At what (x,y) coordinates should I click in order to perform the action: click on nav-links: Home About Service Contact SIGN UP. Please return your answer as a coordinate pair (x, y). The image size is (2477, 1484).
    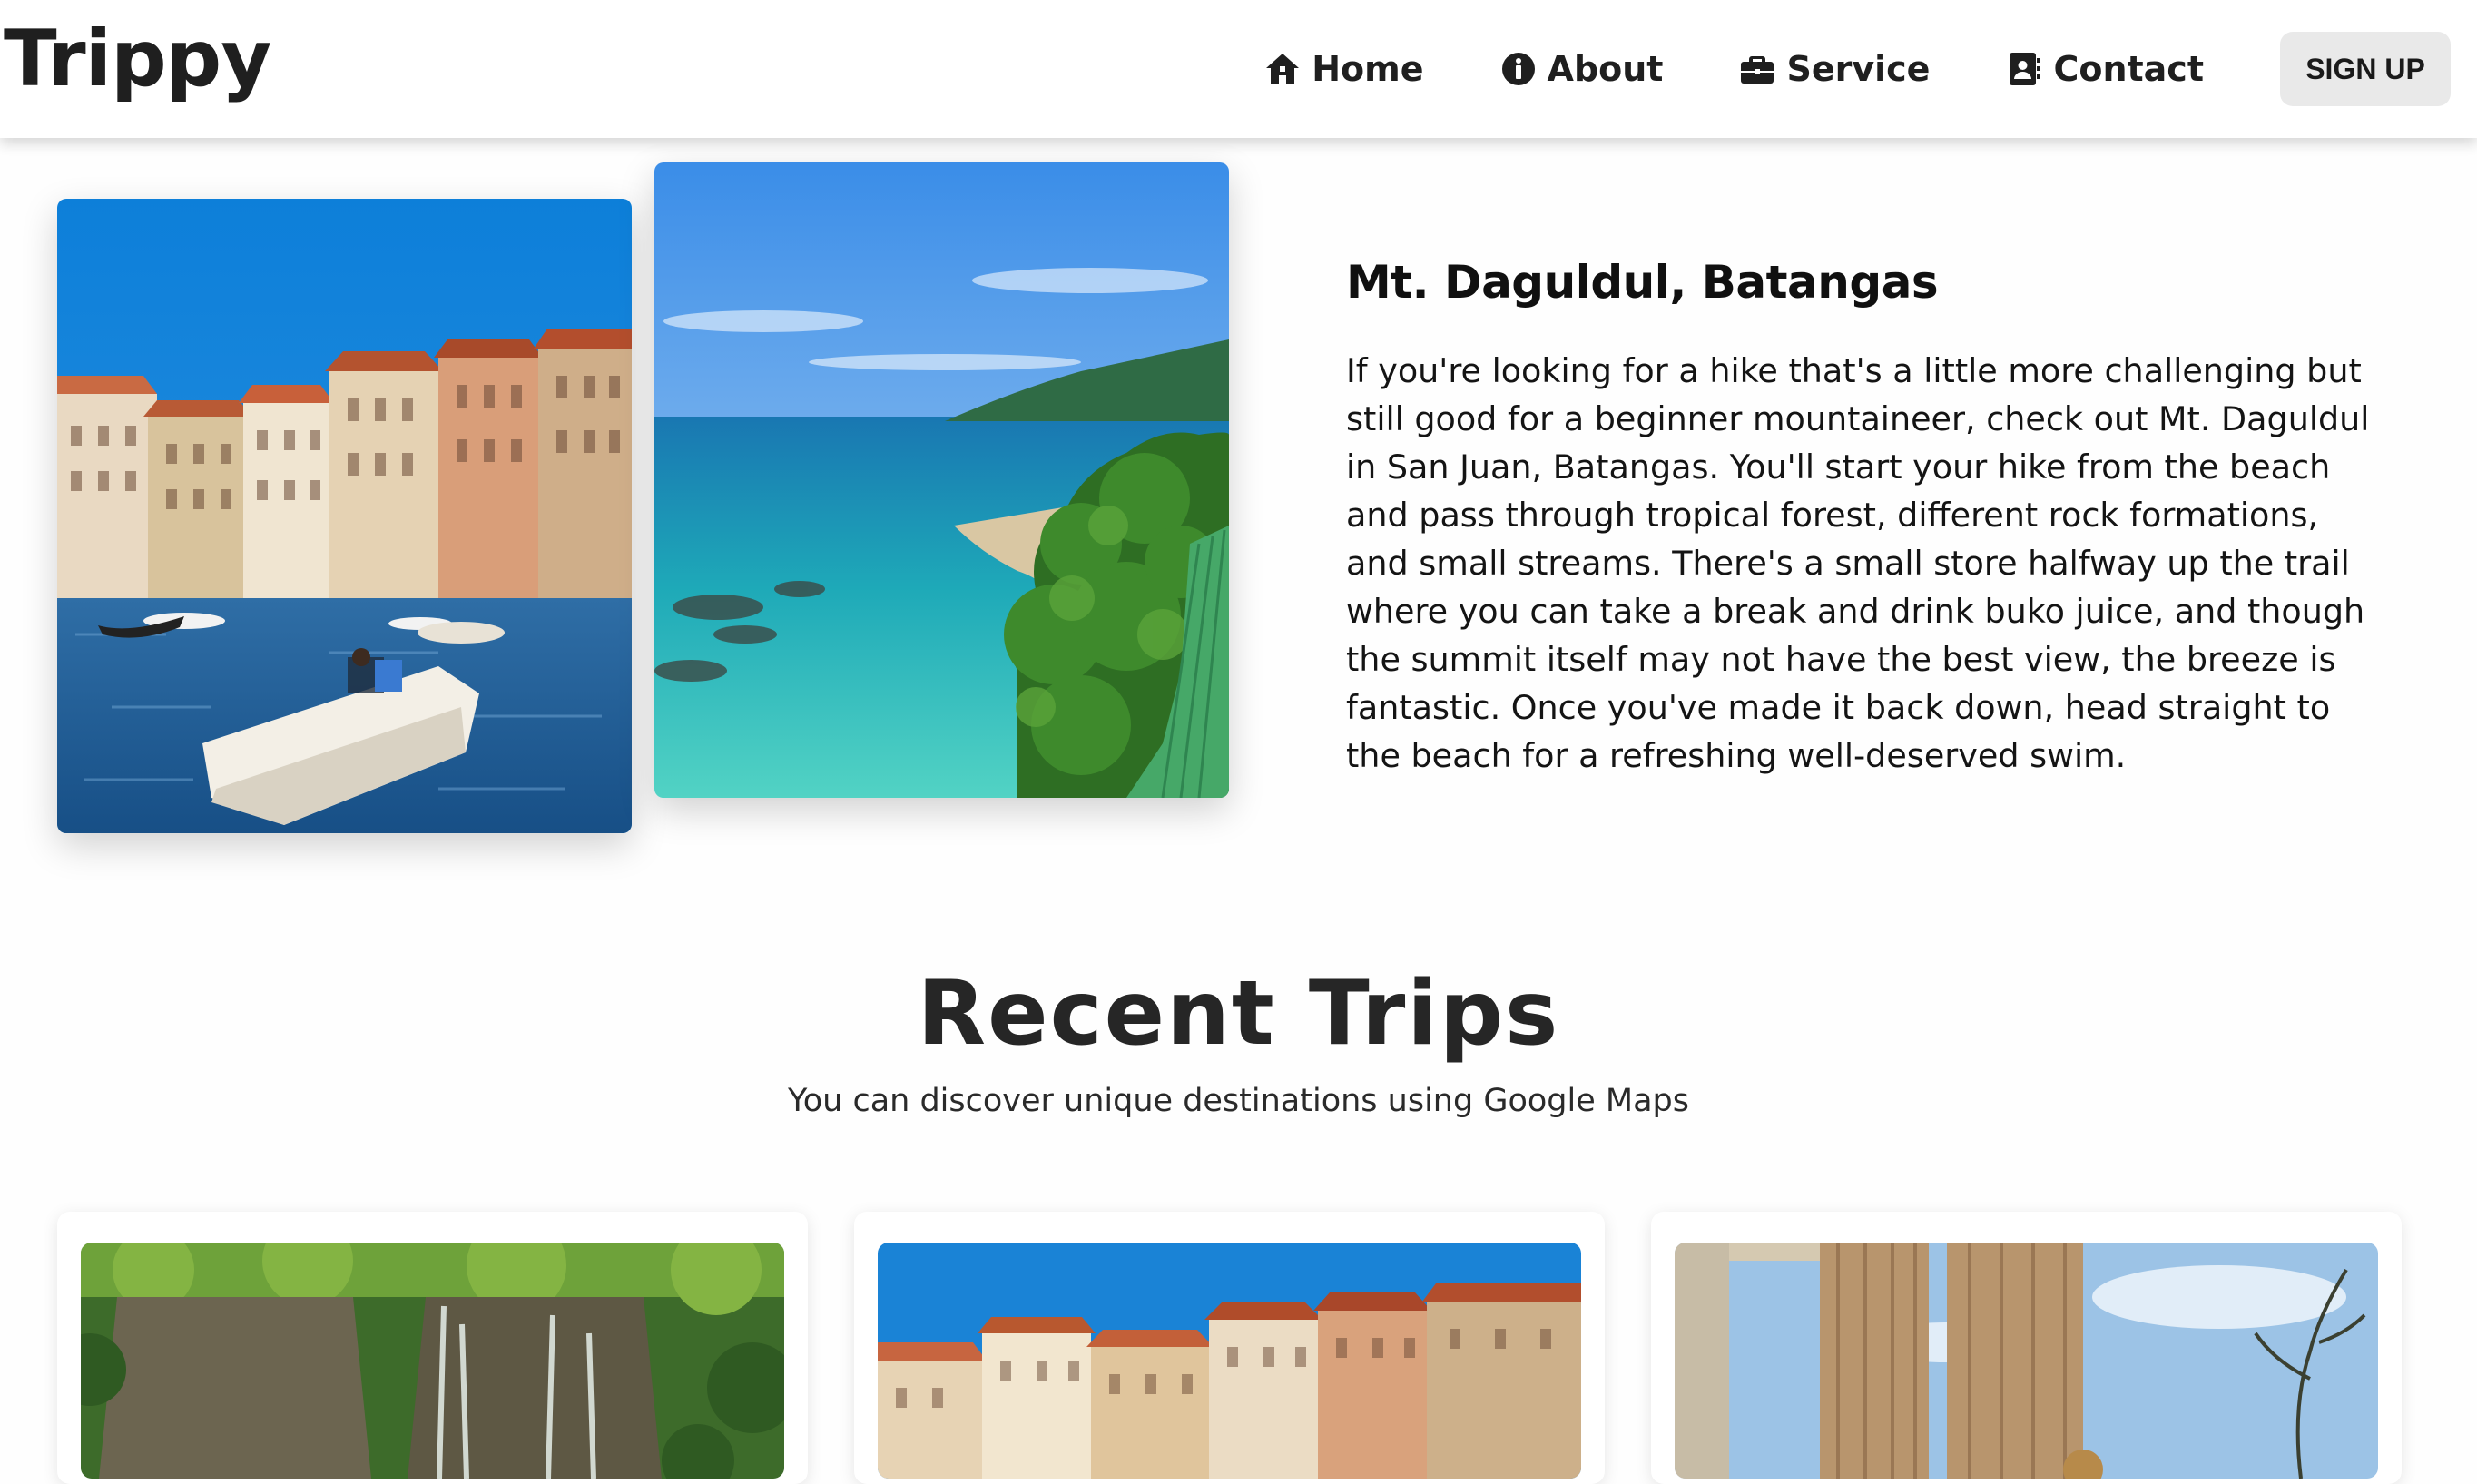
    Looking at the image, I should click on (1858, 69).